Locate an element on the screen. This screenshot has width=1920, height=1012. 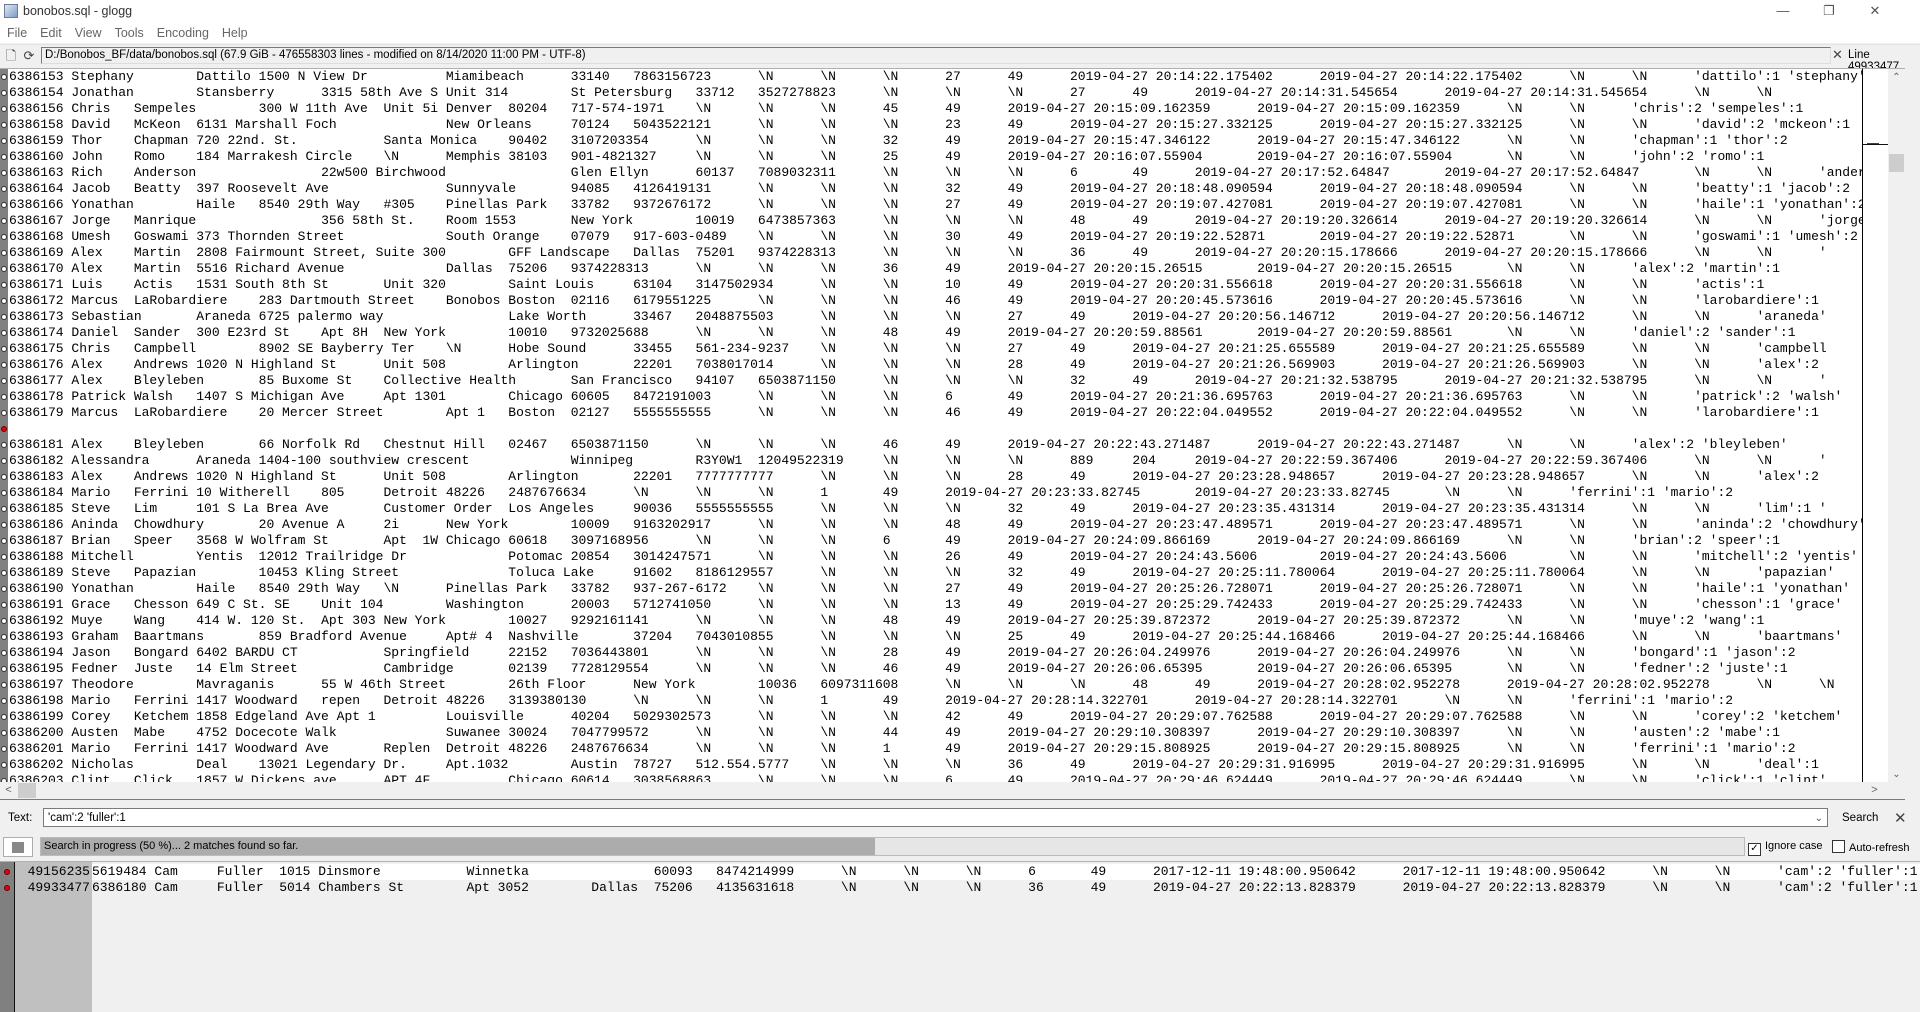
search-button: Search is located at coordinates (1860, 818).